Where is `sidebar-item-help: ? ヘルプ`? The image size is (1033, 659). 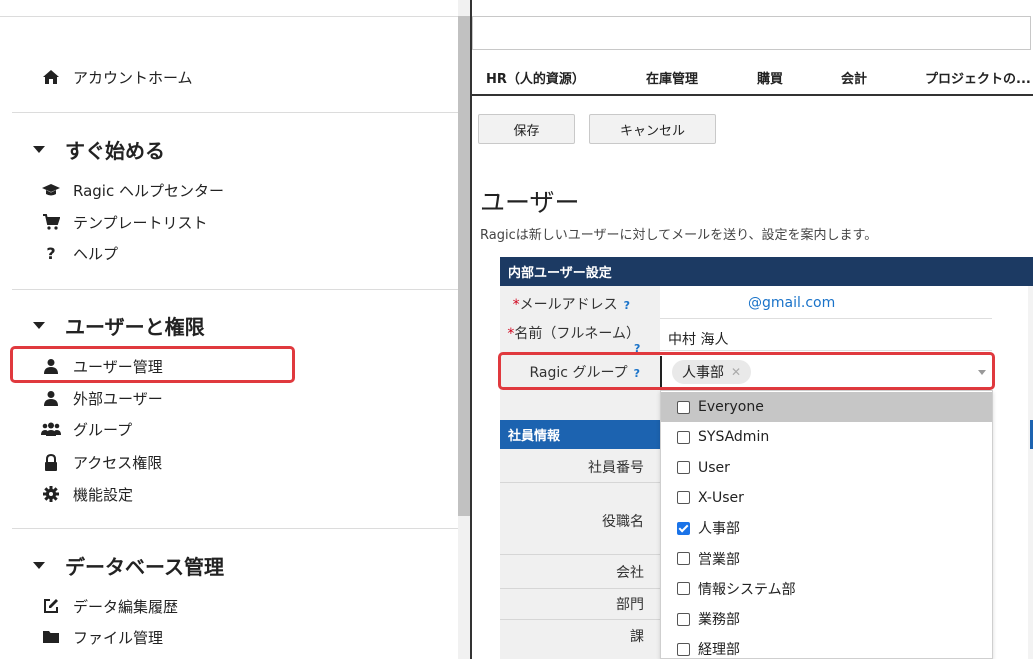 sidebar-item-help: ? ヘルプ is located at coordinates (79, 253).